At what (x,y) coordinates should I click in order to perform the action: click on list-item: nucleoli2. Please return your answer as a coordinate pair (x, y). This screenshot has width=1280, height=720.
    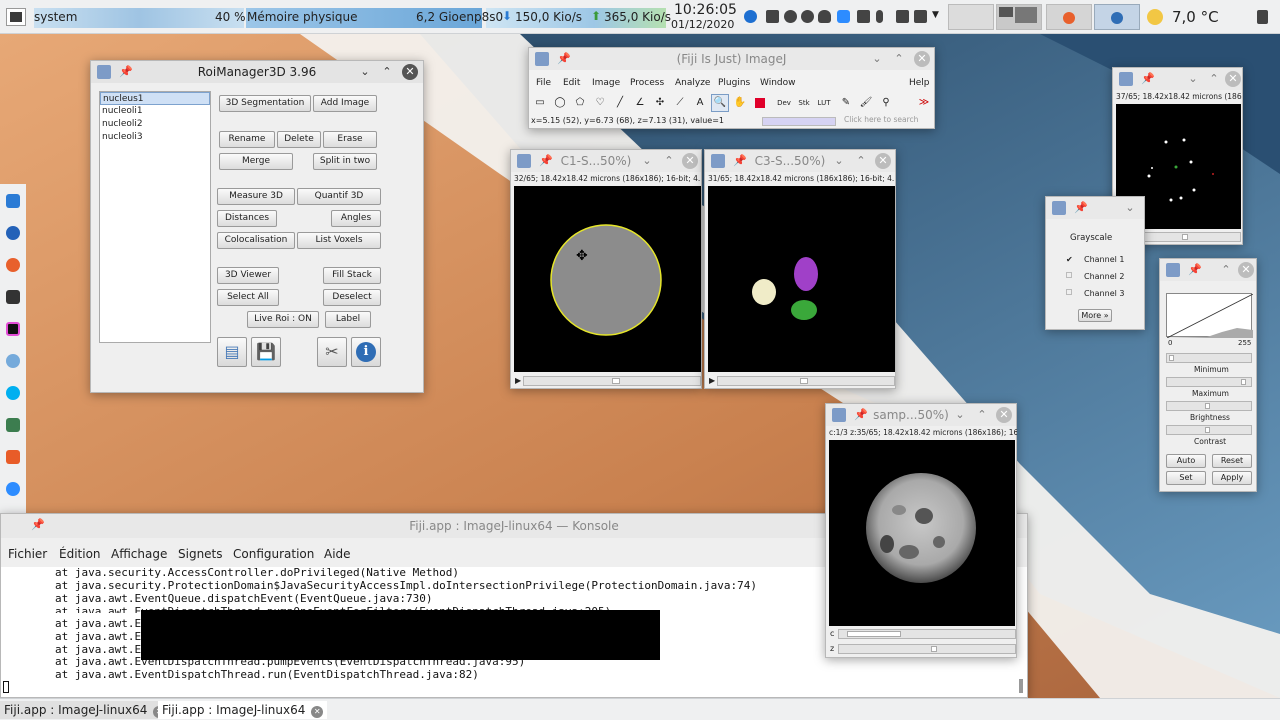
    Looking at the image, I should click on (155, 124).